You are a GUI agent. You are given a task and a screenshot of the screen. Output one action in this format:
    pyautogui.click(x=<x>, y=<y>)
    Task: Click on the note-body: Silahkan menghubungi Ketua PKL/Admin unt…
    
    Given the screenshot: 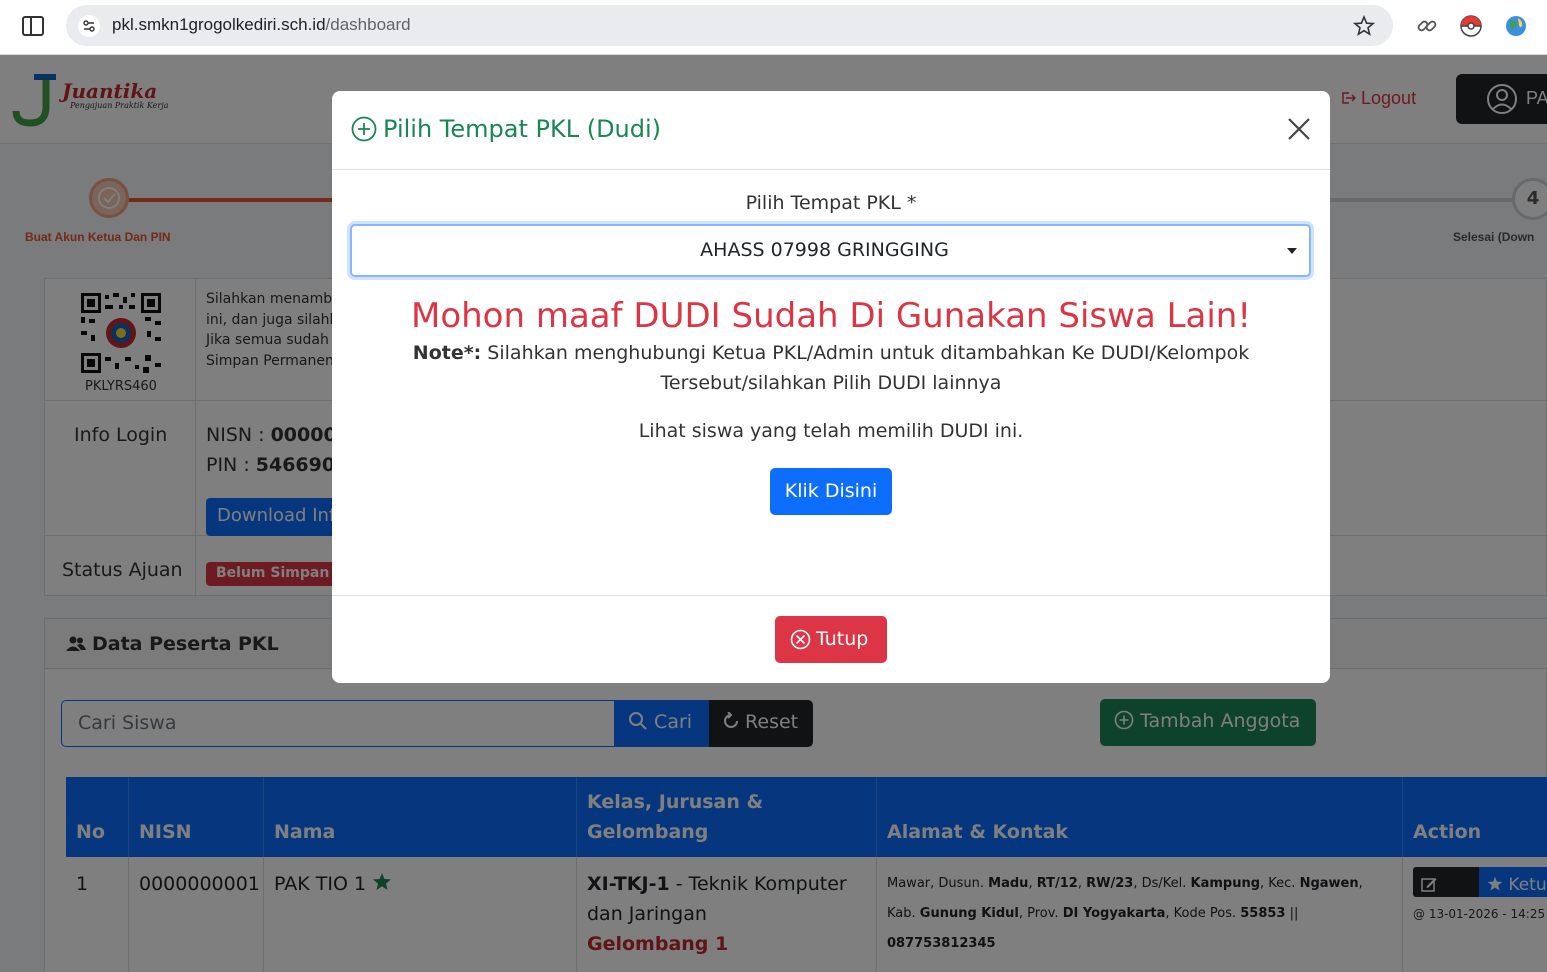 What is the action you would take?
    pyautogui.click(x=865, y=368)
    